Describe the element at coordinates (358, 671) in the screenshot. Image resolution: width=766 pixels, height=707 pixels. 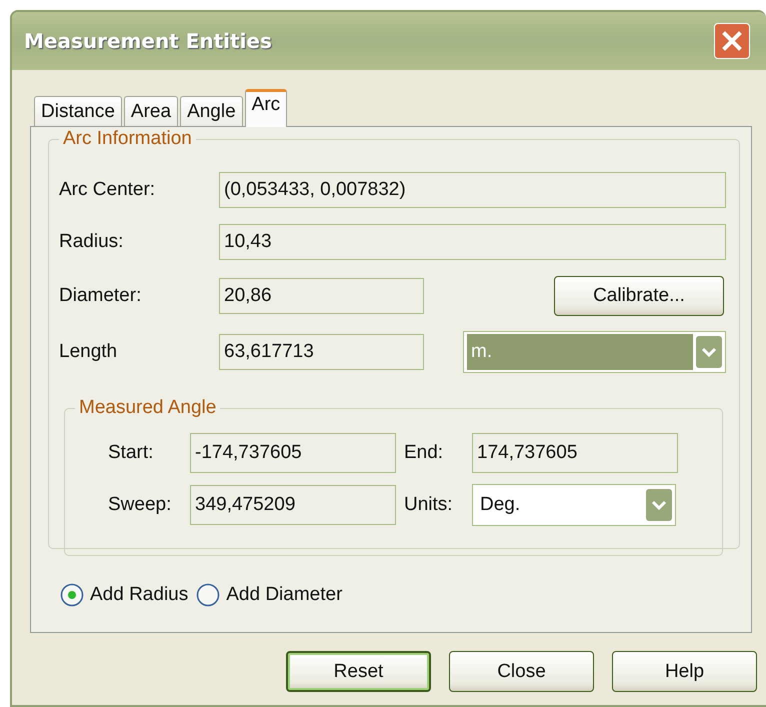
I see `dialog-button: Reset` at that location.